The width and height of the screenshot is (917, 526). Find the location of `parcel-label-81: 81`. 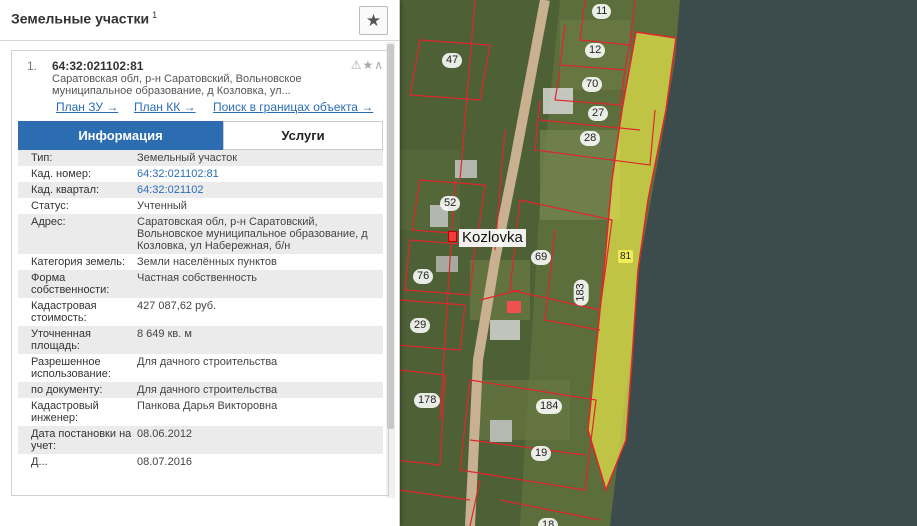

parcel-label-81: 81 is located at coordinates (626, 256).